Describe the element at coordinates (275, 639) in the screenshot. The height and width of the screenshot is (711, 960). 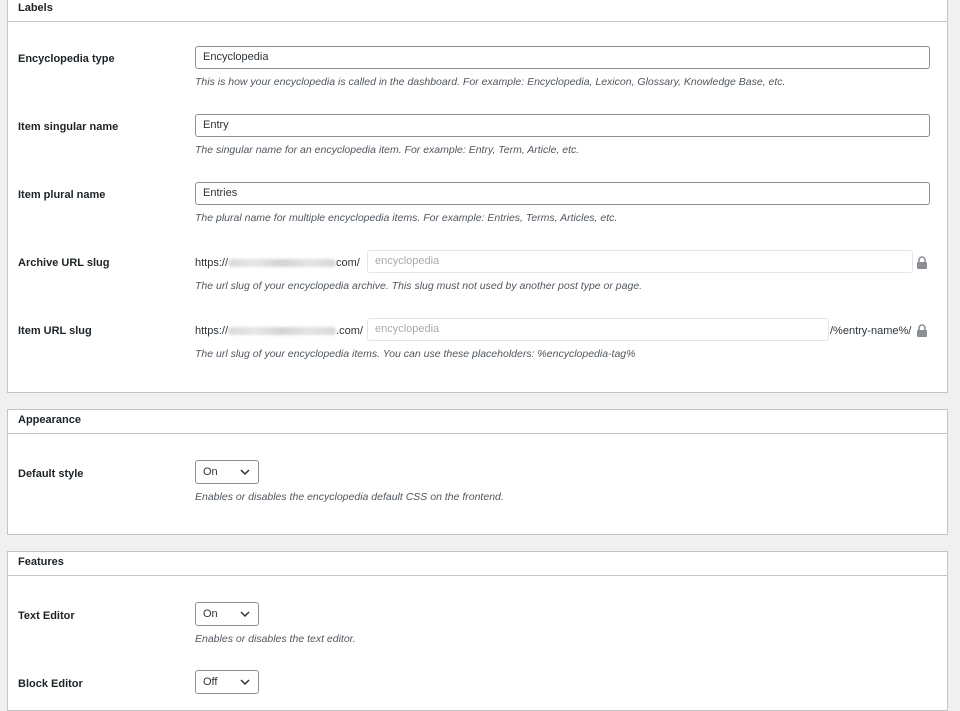
I see `text-editor-description: Enables or disables the text editor.` at that location.